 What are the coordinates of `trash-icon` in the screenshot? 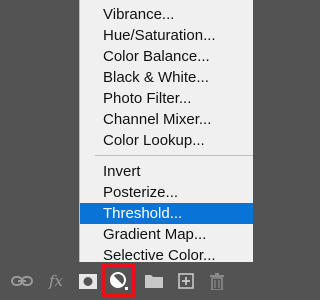 It's located at (217, 281).